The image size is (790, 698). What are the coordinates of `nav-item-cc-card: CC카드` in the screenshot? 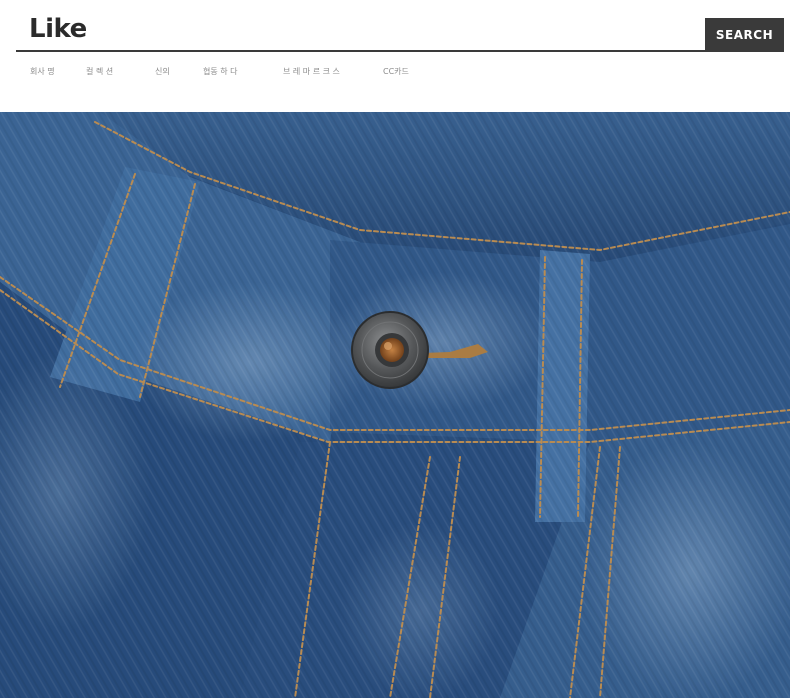 It's located at (396, 71).